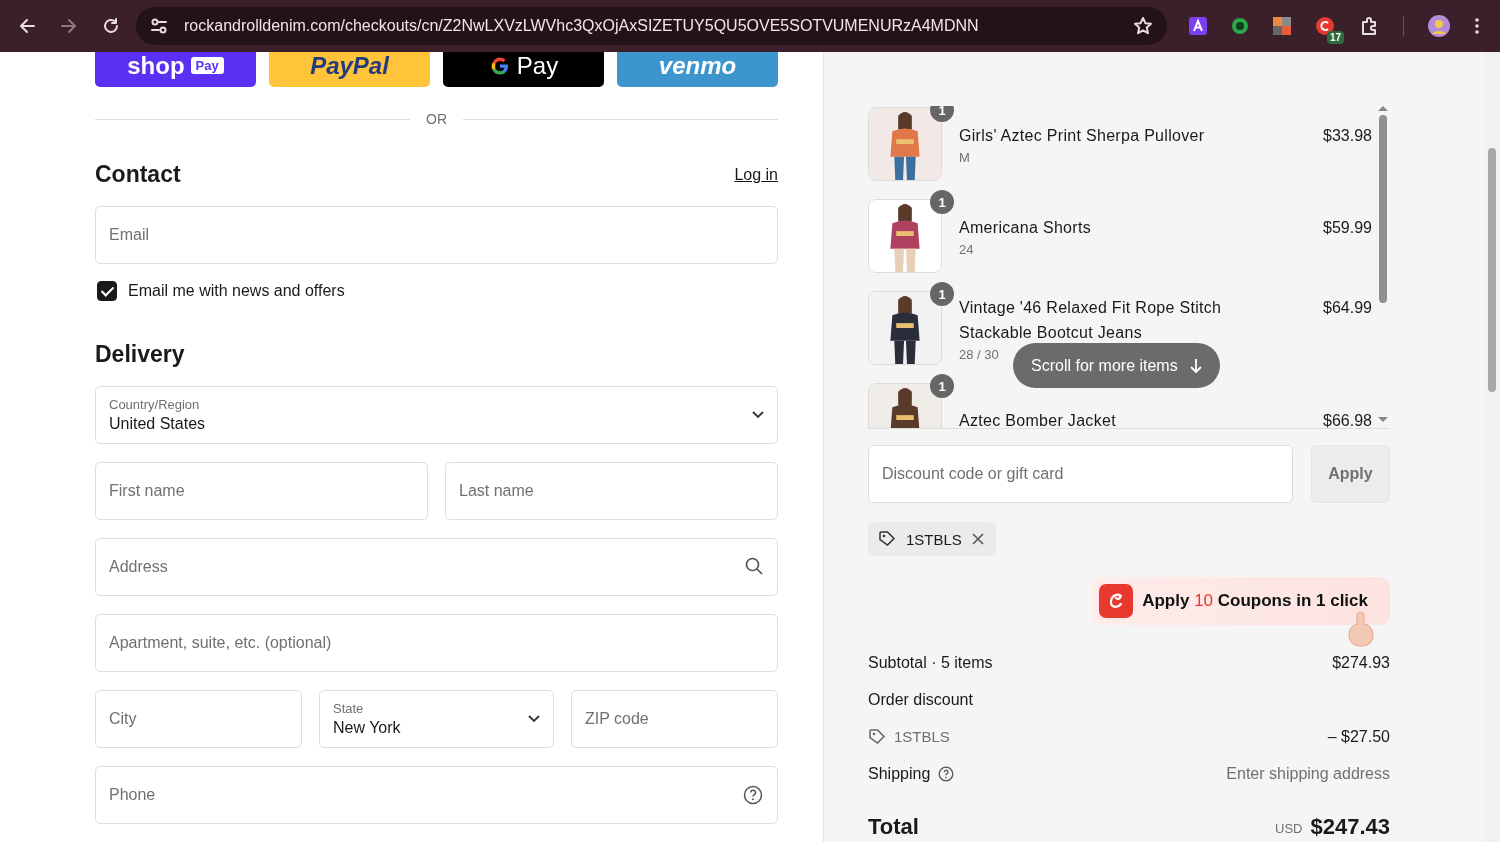 Image resolution: width=1500 pixels, height=842 pixels. Describe the element at coordinates (1308, 774) in the screenshot. I see `shipping-value: Enter shipping address` at that location.